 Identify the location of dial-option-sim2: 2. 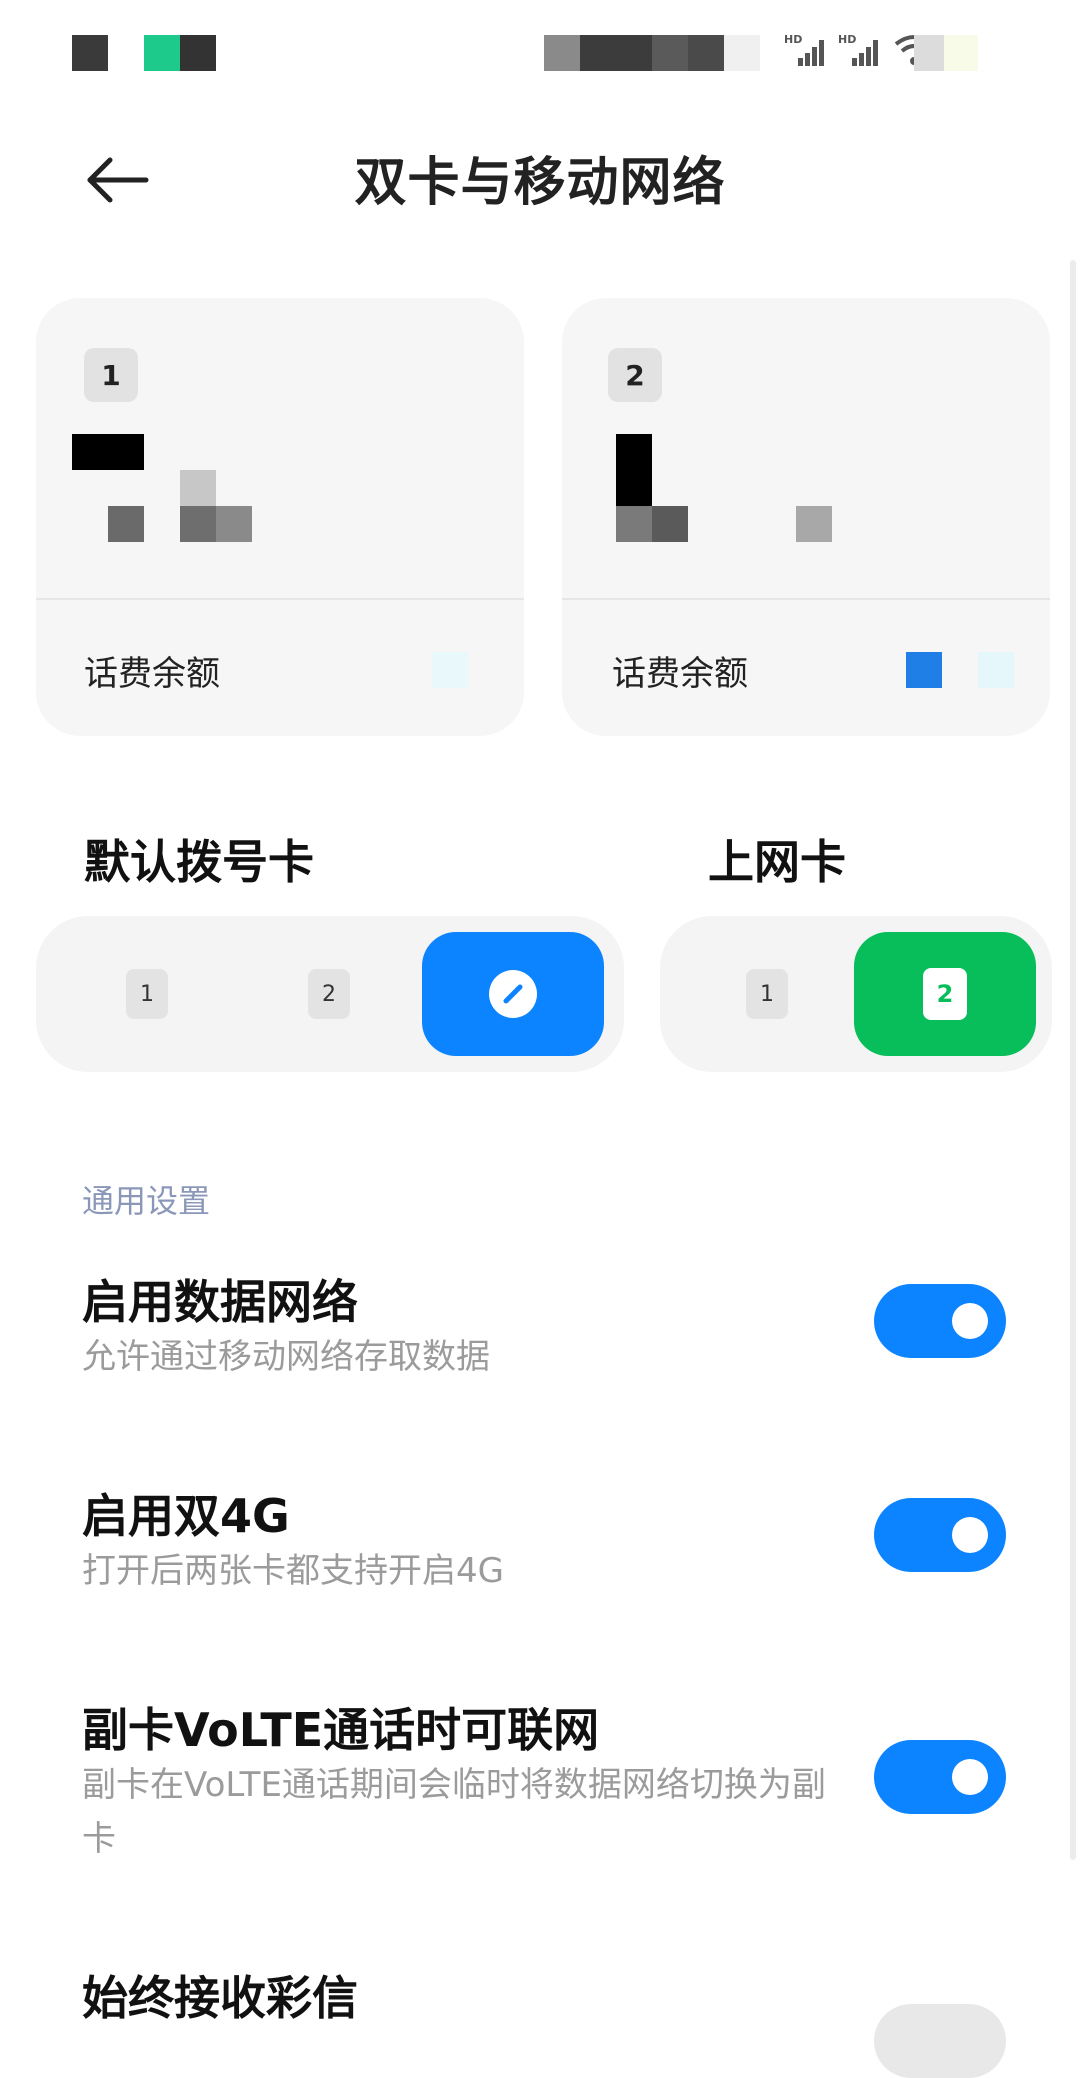
(329, 994).